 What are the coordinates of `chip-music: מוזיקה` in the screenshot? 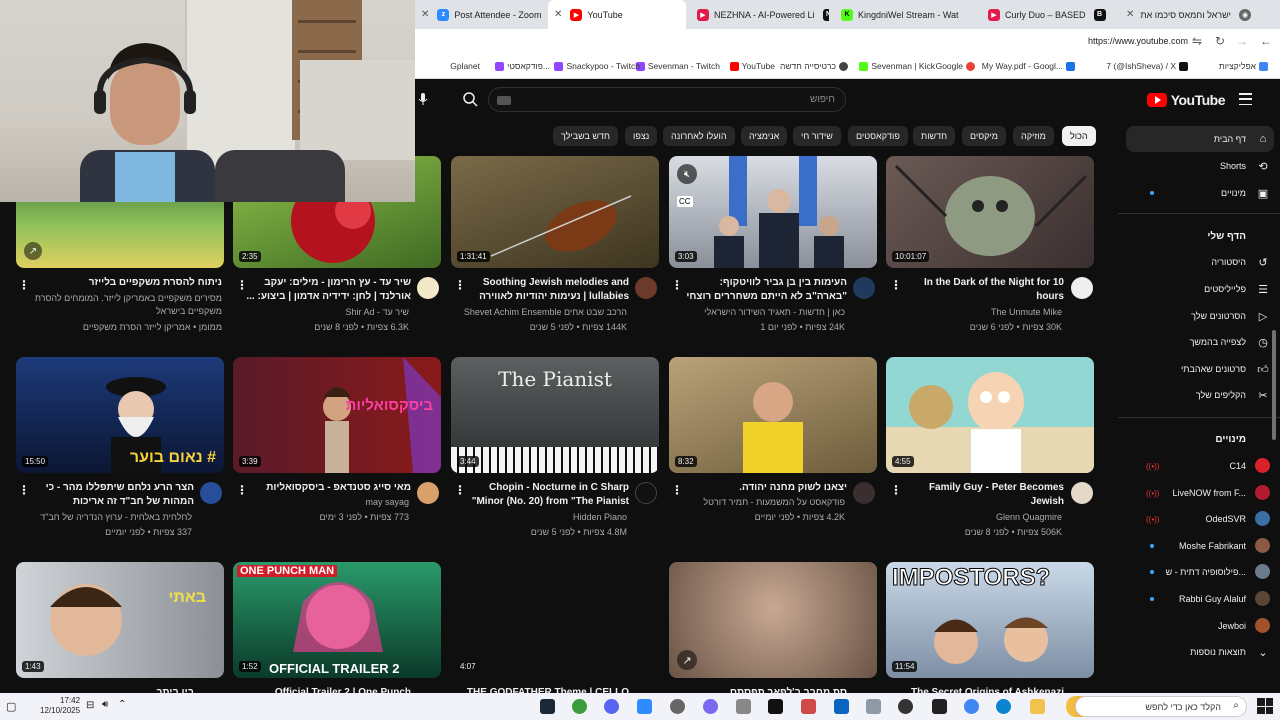 It's located at (1033, 136).